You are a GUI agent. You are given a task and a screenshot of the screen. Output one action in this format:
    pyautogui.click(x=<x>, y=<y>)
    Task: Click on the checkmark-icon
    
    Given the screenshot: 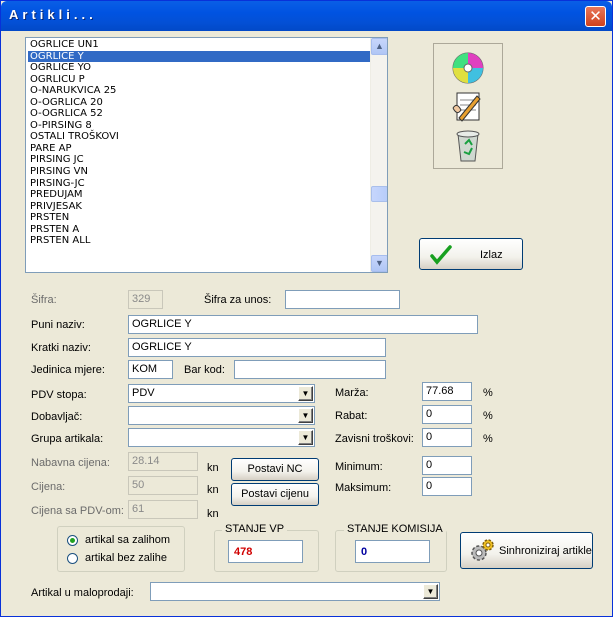 What is the action you would take?
    pyautogui.click(x=441, y=255)
    